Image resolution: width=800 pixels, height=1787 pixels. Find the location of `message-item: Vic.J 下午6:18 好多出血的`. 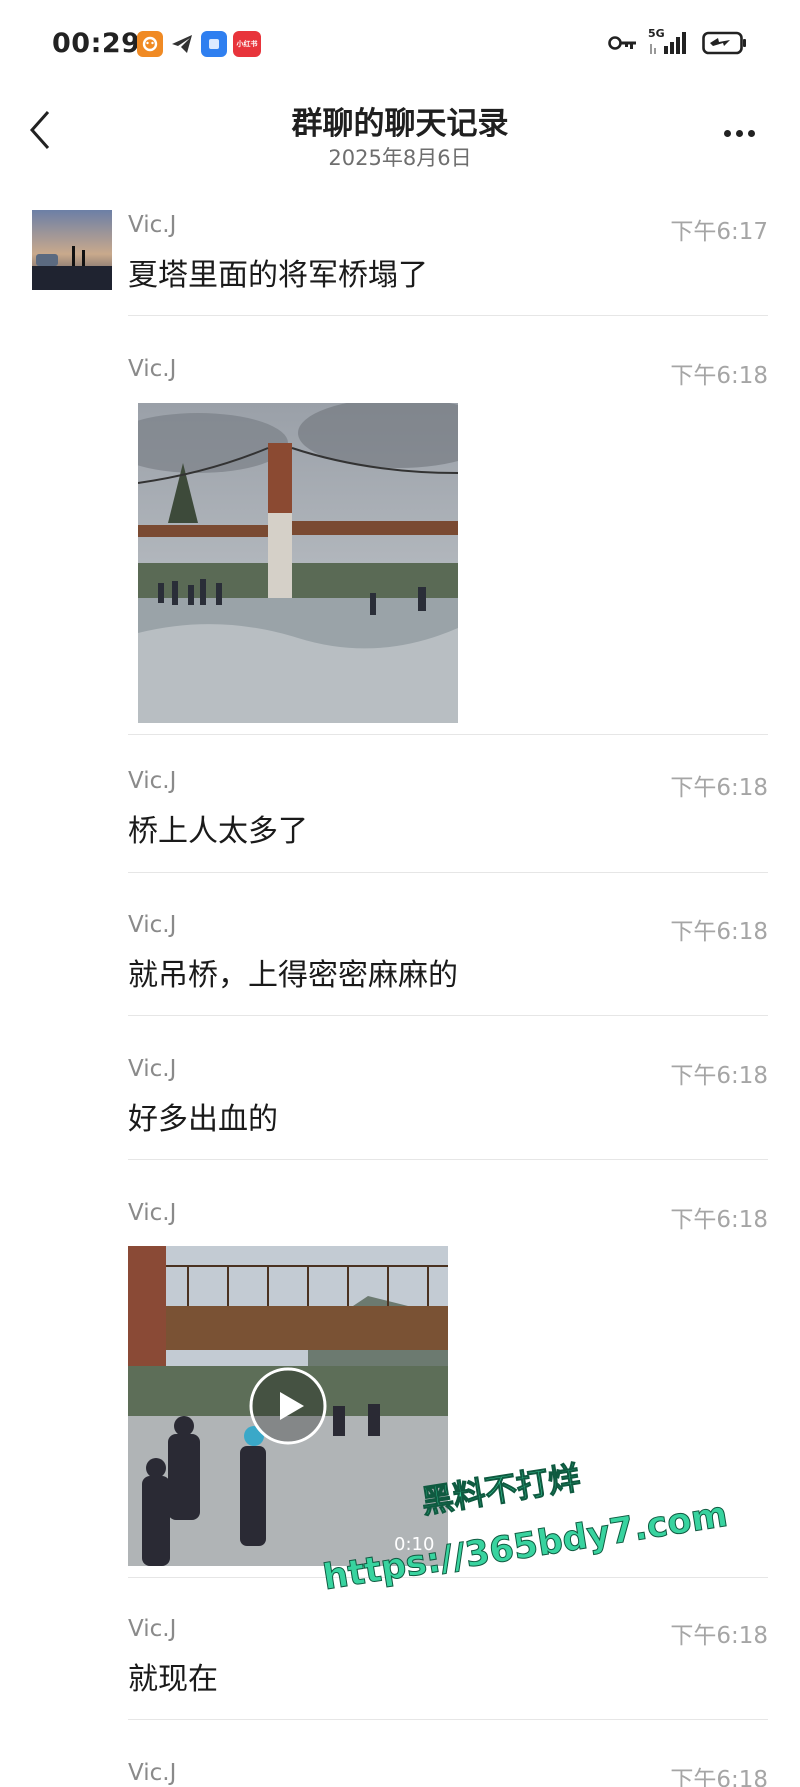

message-item: Vic.J 下午6:18 好多出血的 is located at coordinates (448, 1096).